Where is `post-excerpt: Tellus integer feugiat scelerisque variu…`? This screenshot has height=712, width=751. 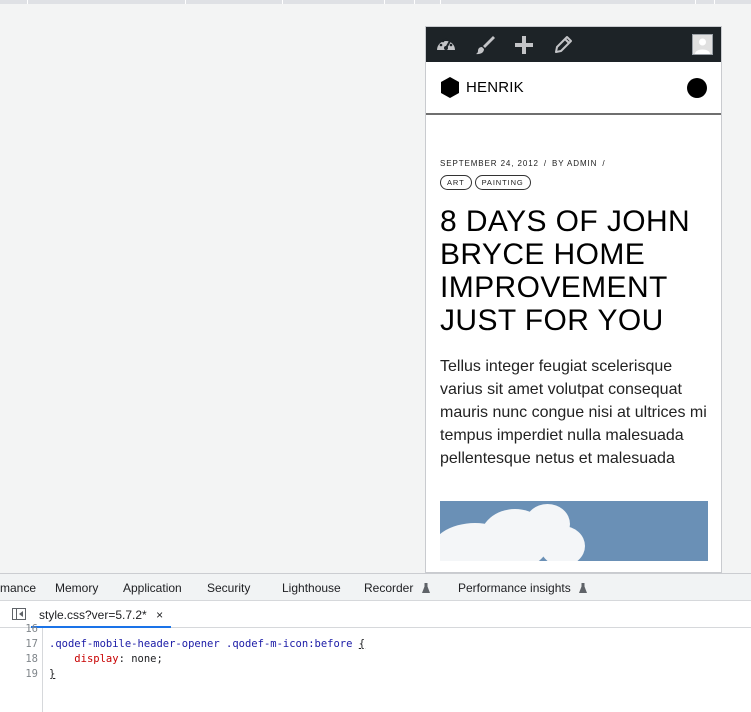
post-excerpt: Tellus integer feugiat scelerisque variu… is located at coordinates (573, 412).